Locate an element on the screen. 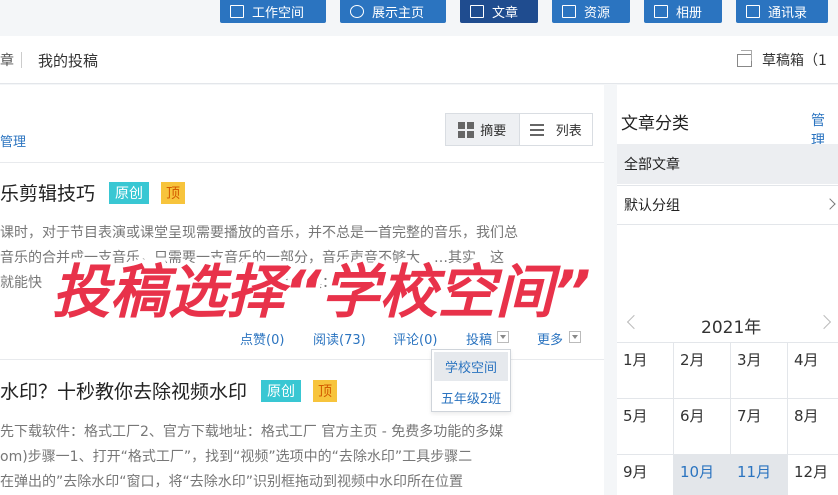 Image resolution: width=838 pixels, height=495 pixels. tab-my-posts: 我的投稿 is located at coordinates (68, 60).